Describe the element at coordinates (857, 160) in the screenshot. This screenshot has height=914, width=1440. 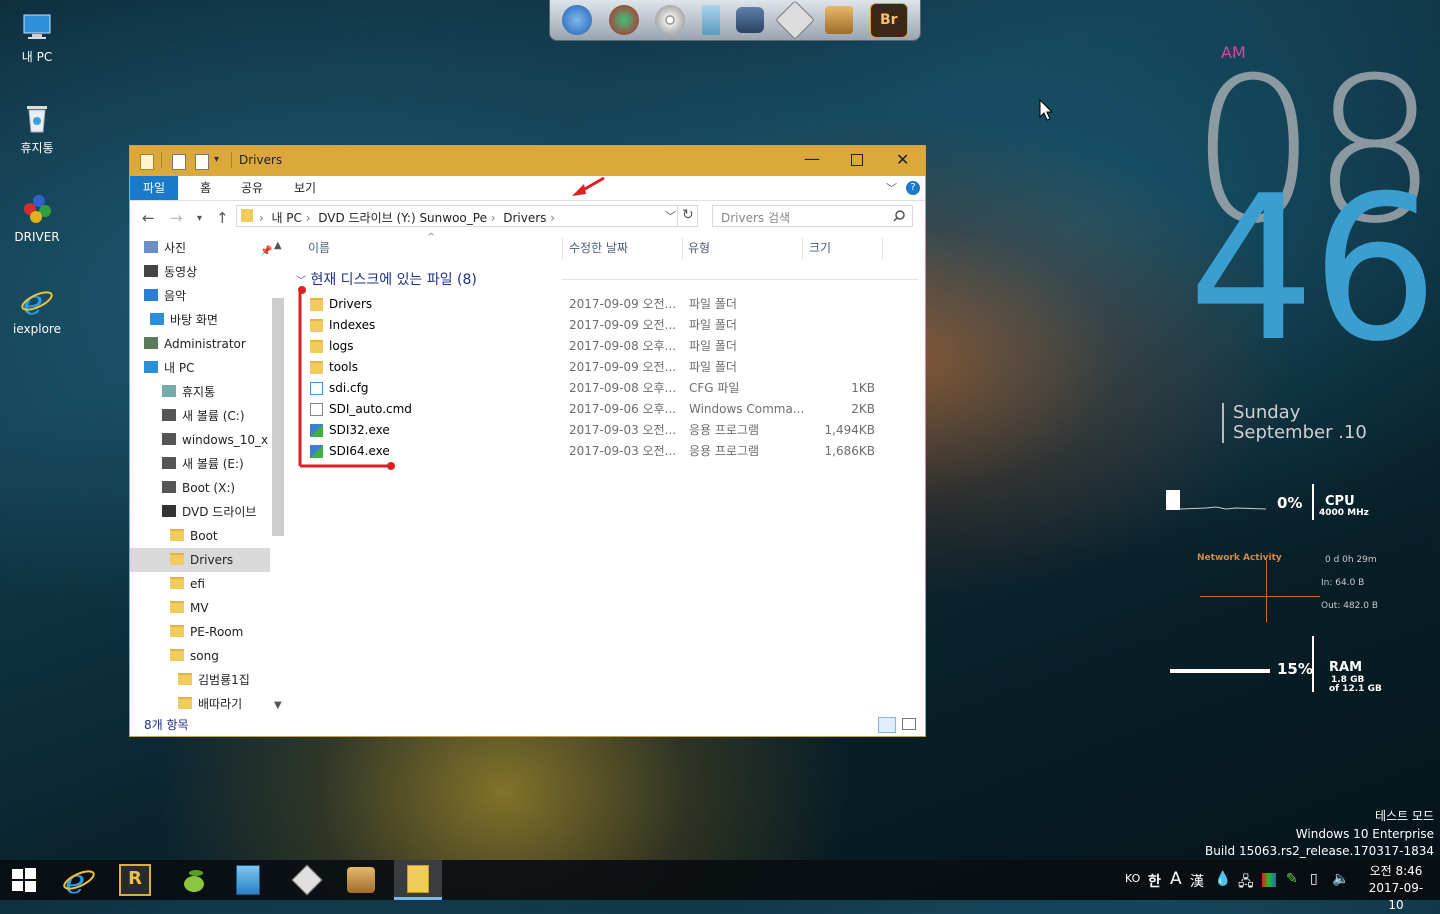
I see `maximize-button` at that location.